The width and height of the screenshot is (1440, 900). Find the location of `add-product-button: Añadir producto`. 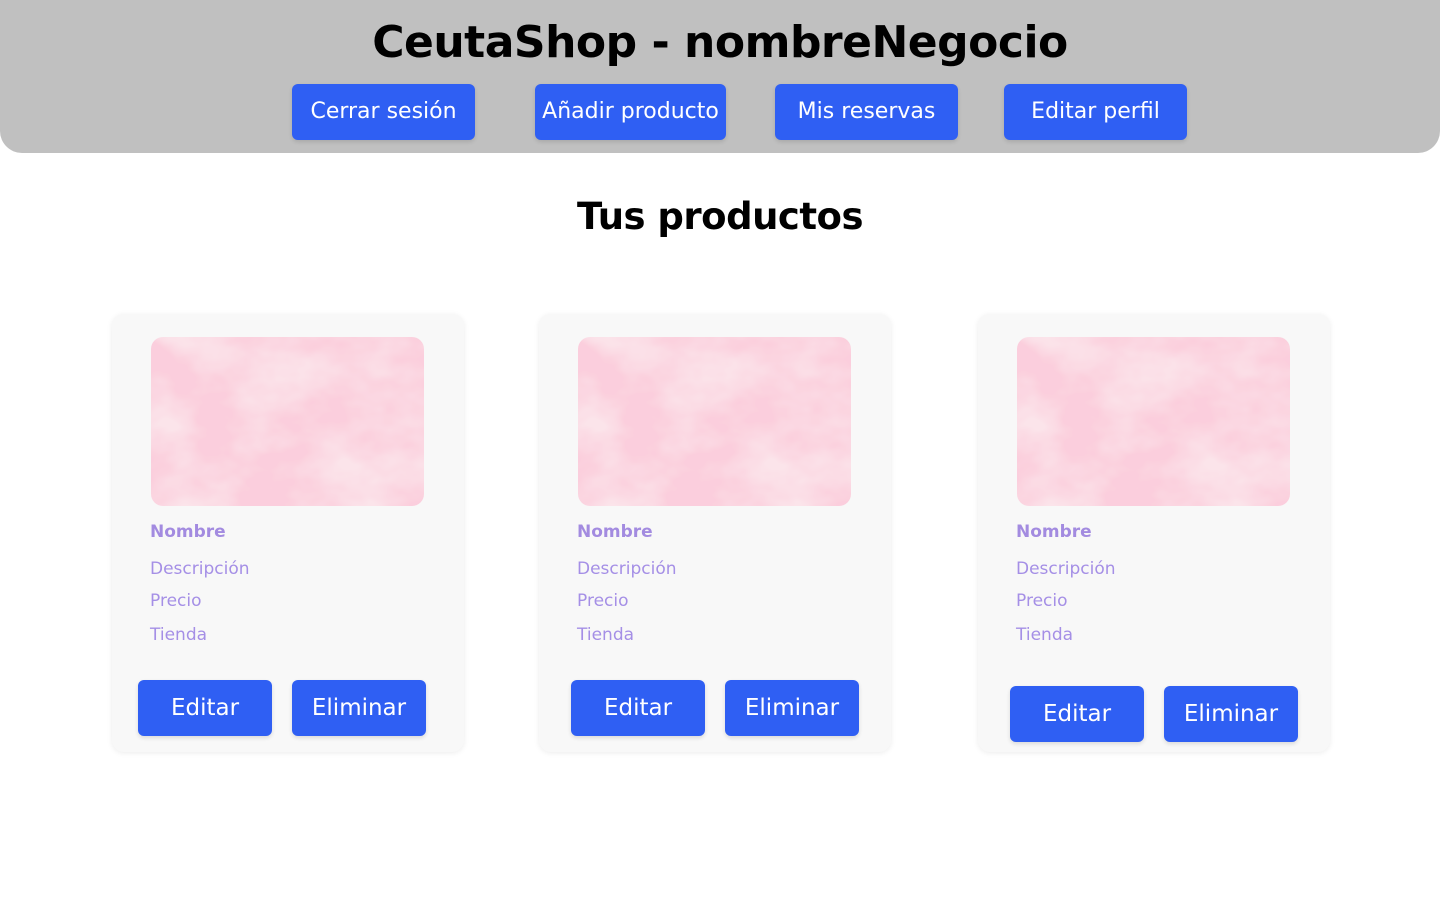

add-product-button: Añadir producto is located at coordinates (630, 112).